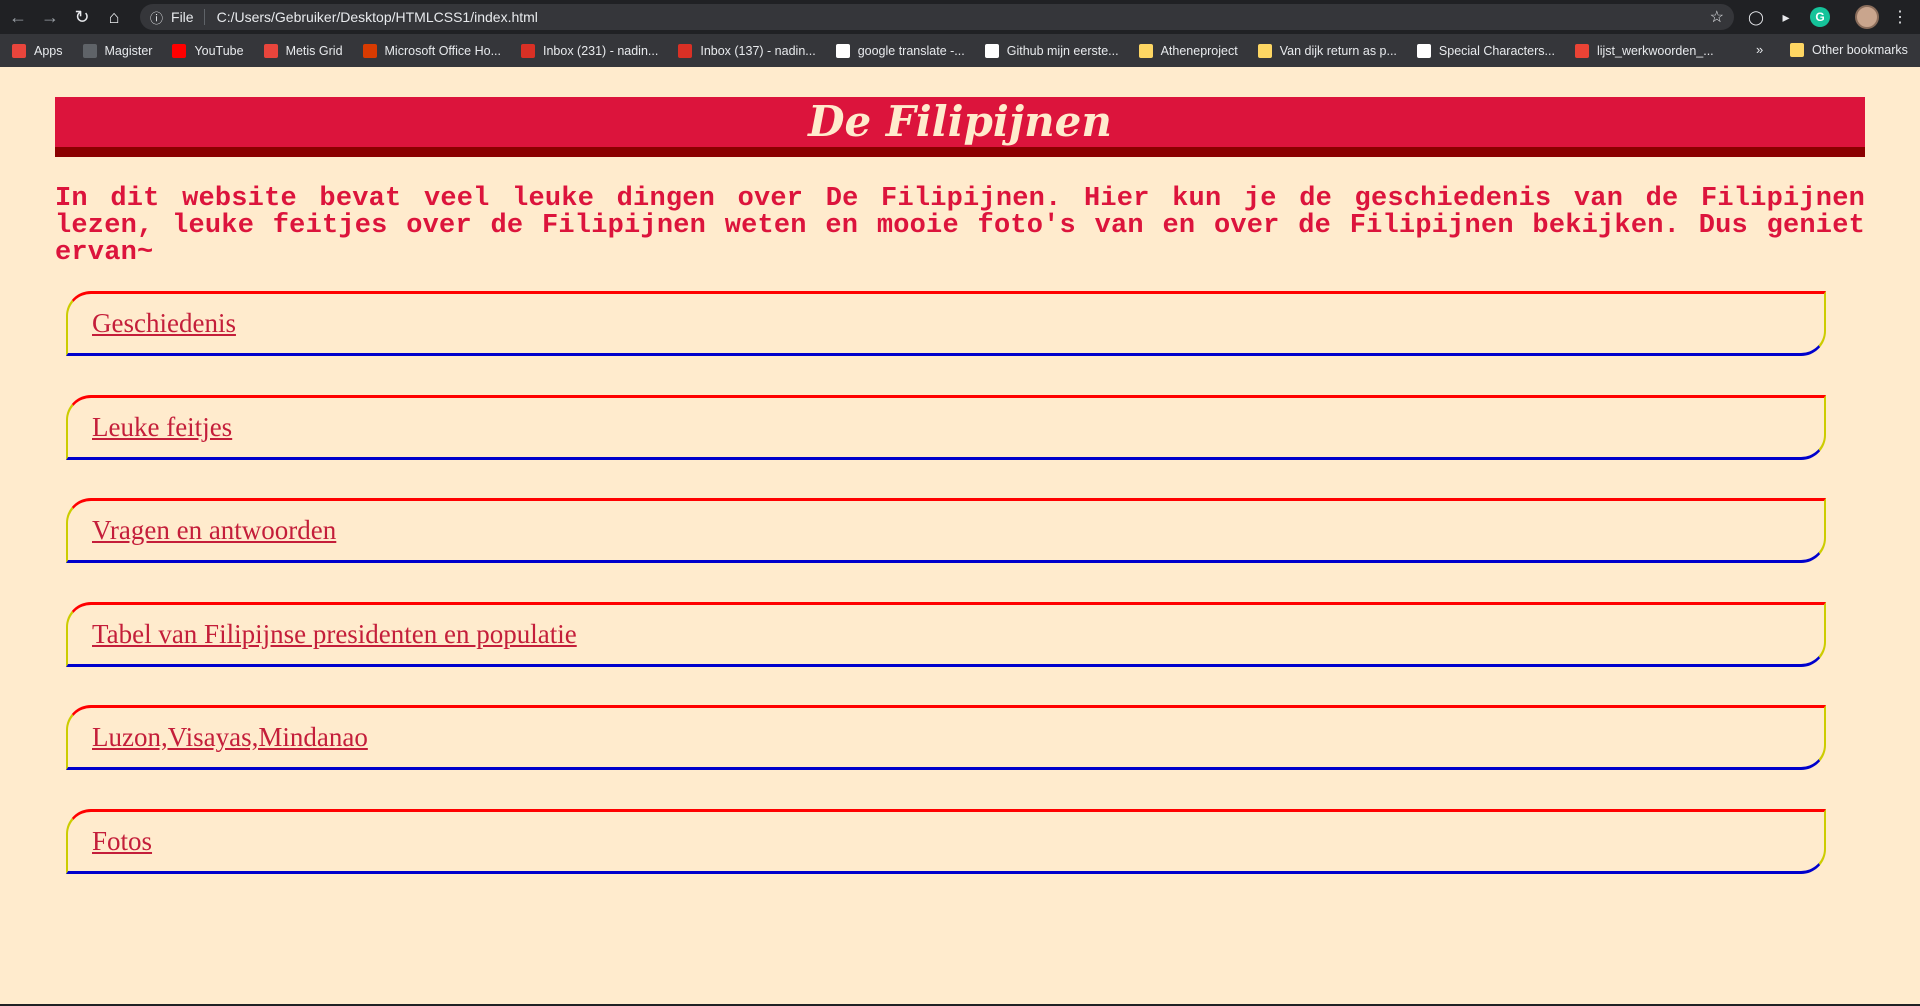  I want to click on nav-link: Luzon,Visayas,Mindanao, so click(230, 737).